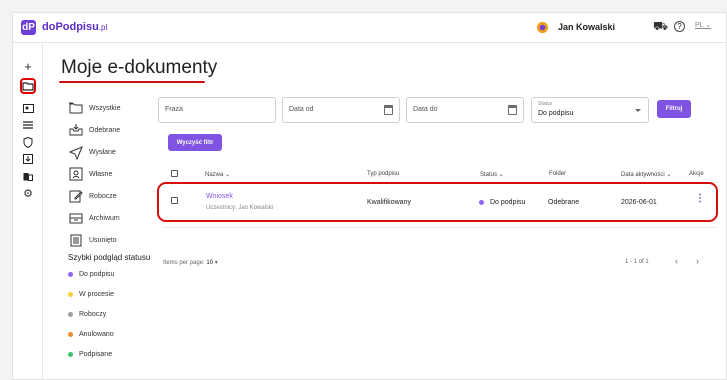 The image size is (727, 380). What do you see at coordinates (103, 196) in the screenshot?
I see `folder-label: Robocze` at bounding box center [103, 196].